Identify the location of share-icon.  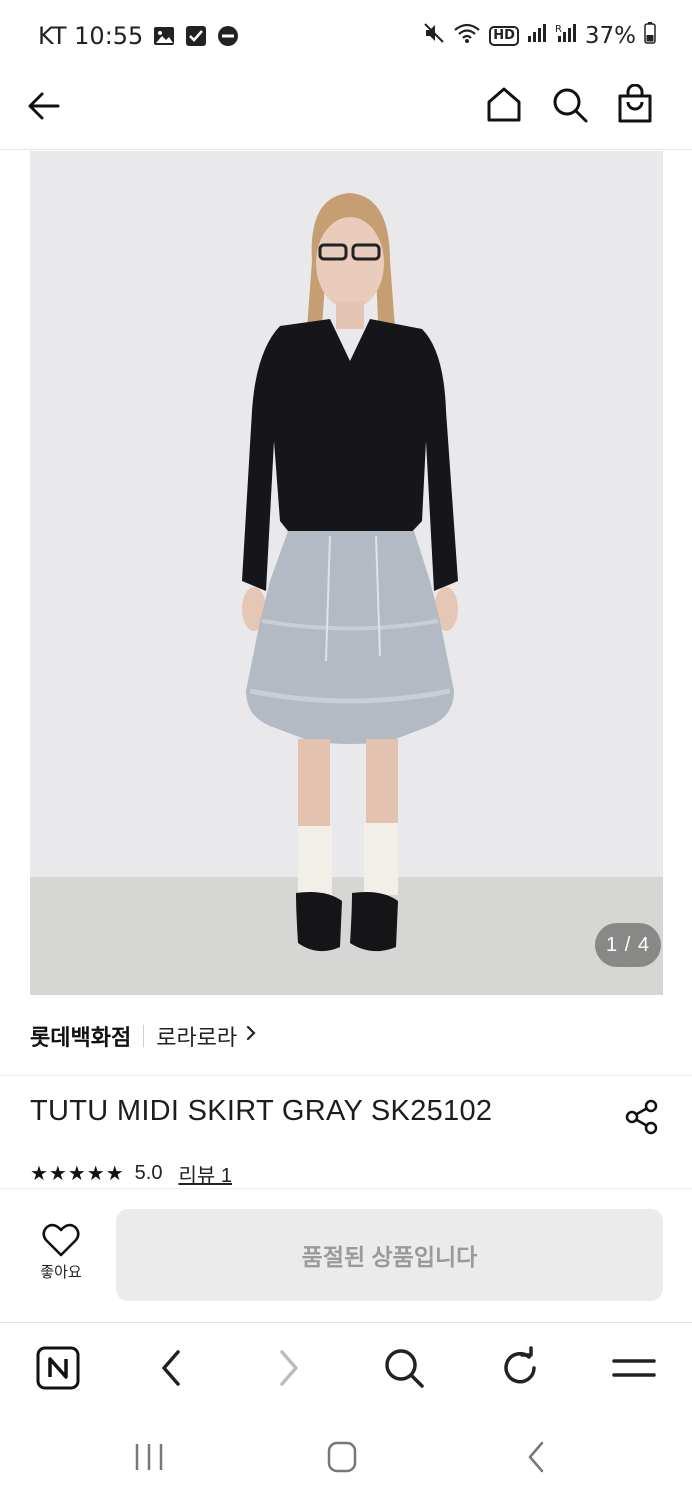
(642, 1117).